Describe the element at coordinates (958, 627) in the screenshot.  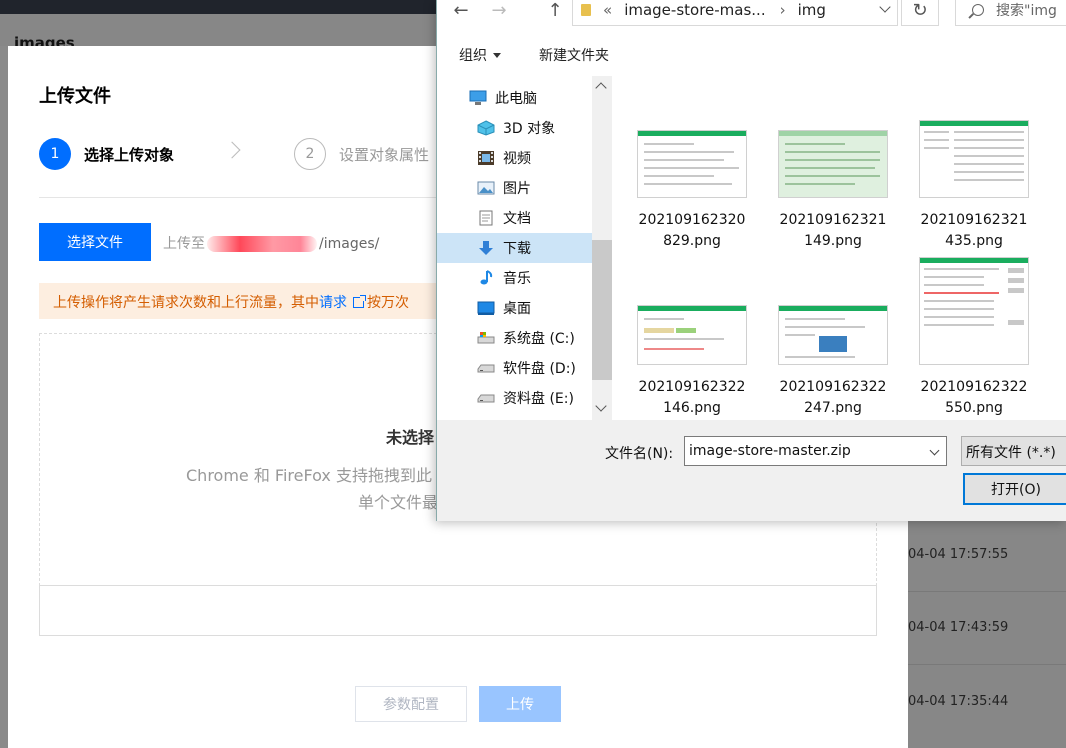
I see `object-modified-time: 04-04 17:43:59` at that location.